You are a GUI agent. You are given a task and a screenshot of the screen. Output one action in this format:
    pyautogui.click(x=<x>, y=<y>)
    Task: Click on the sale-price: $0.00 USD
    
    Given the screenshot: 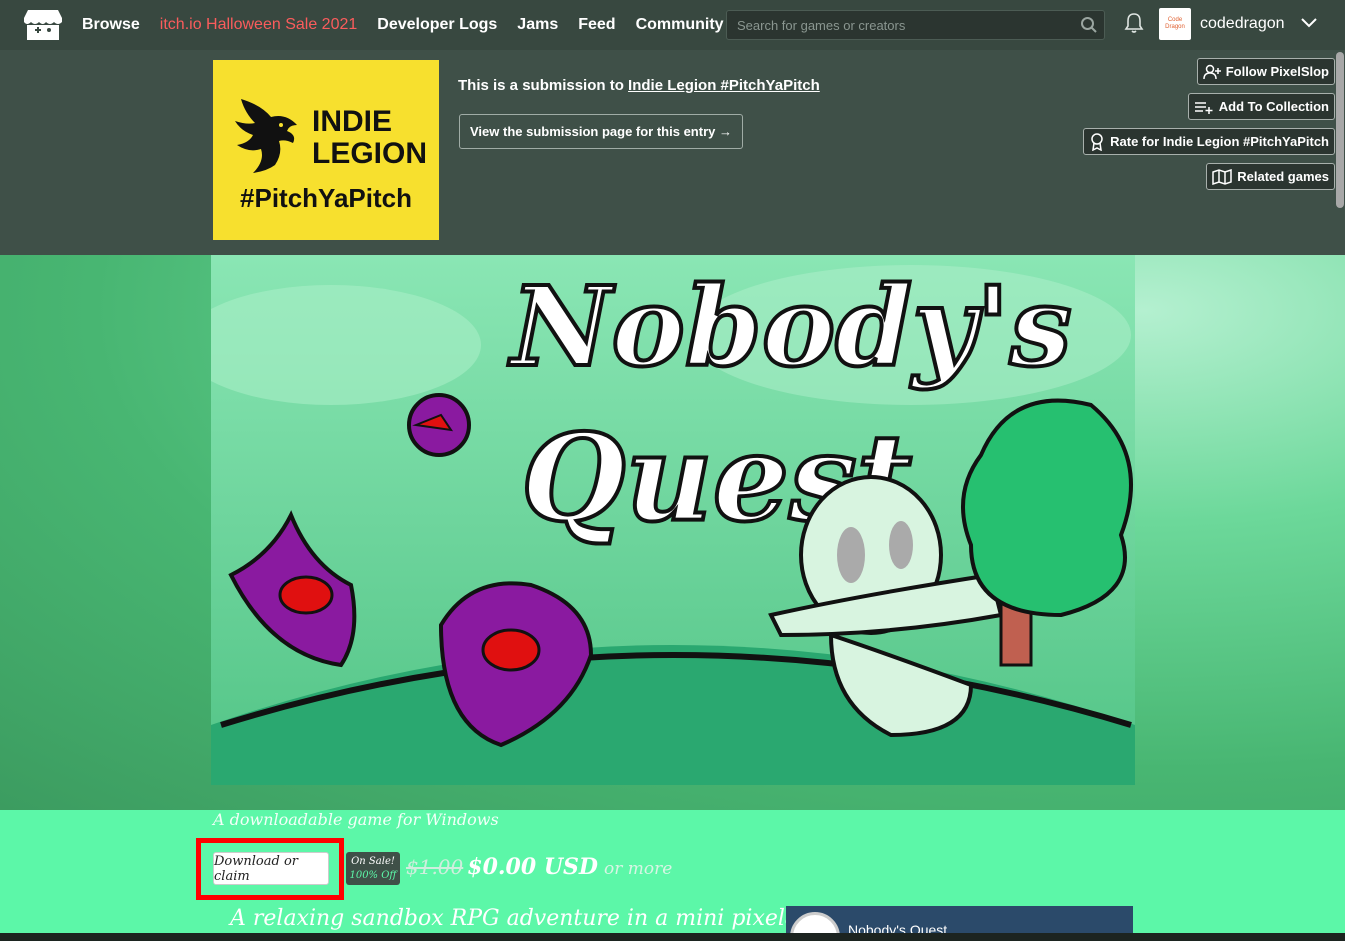 What is the action you would take?
    pyautogui.click(x=532, y=867)
    